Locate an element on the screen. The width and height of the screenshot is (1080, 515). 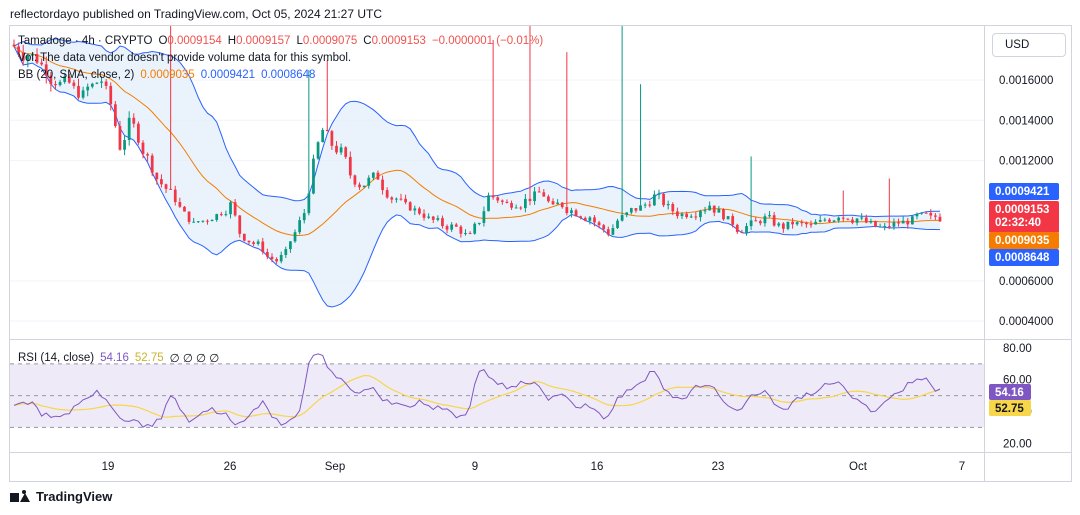
rsi-legend: RSI (14, close) 54.16 52.75 ∅ ∅ ∅ ∅ is located at coordinates (118, 358).